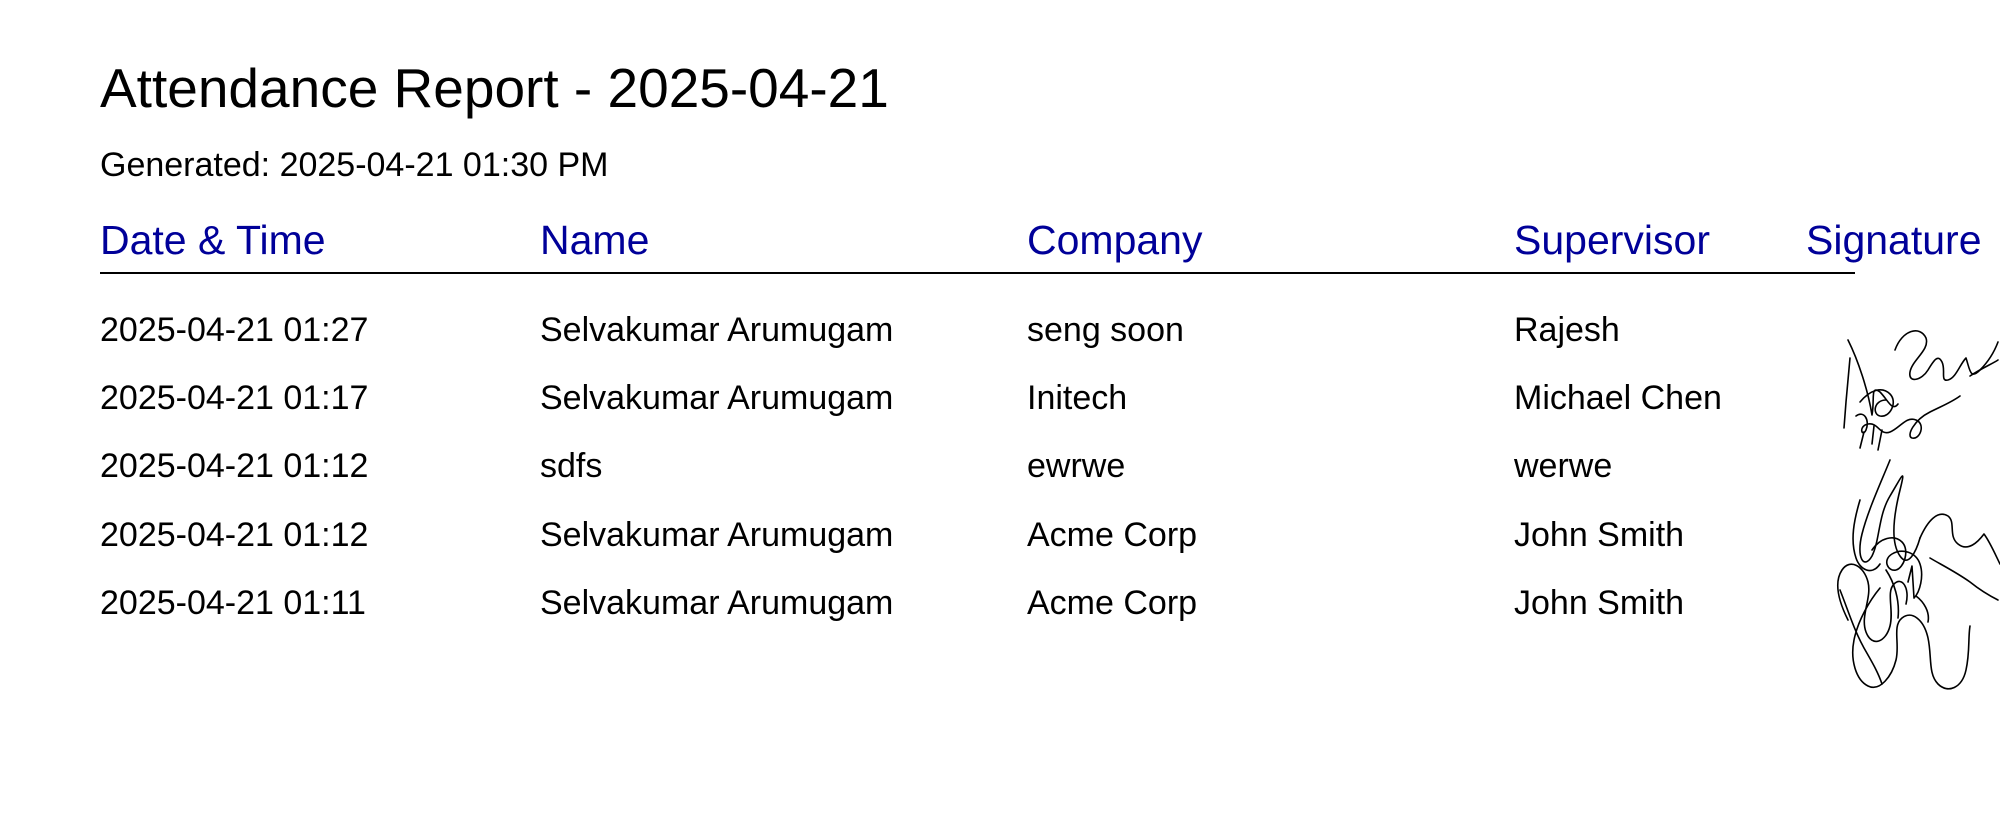 Image resolution: width=2000 pixels, height=819 pixels. I want to click on table-cell-name: sdfs, so click(571, 466).